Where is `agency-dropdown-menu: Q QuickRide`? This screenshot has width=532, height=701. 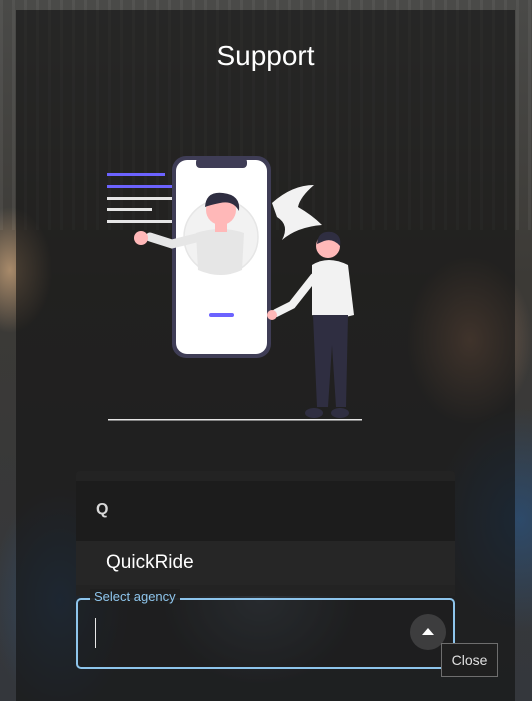
agency-dropdown-menu: Q QuickRide is located at coordinates (265, 533).